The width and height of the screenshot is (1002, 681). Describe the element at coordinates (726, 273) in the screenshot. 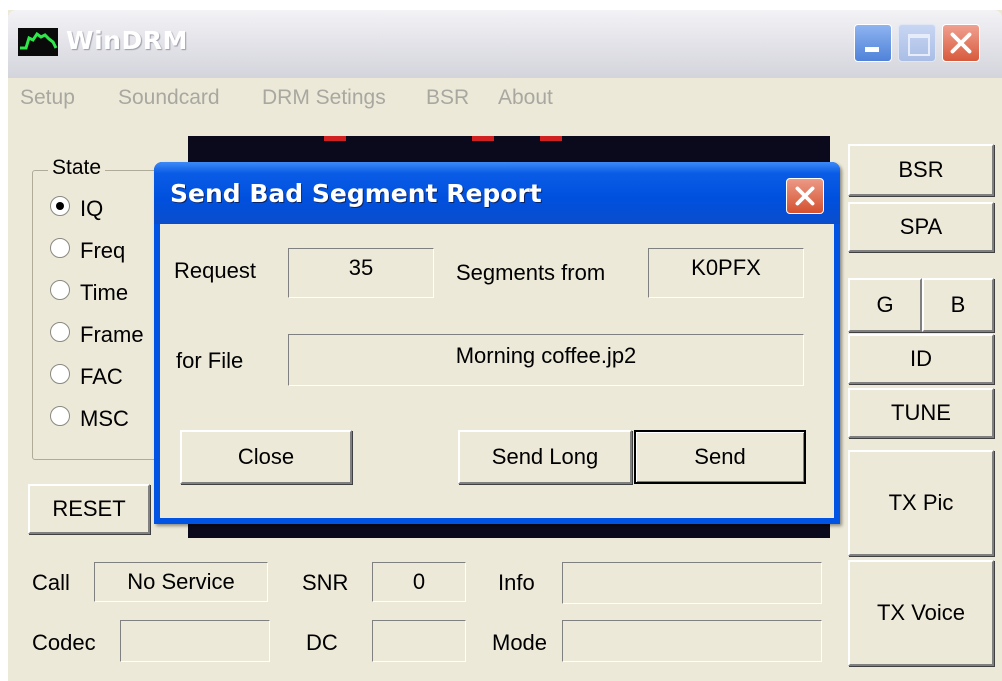

I see `segments-from-field: K0PFX` at that location.